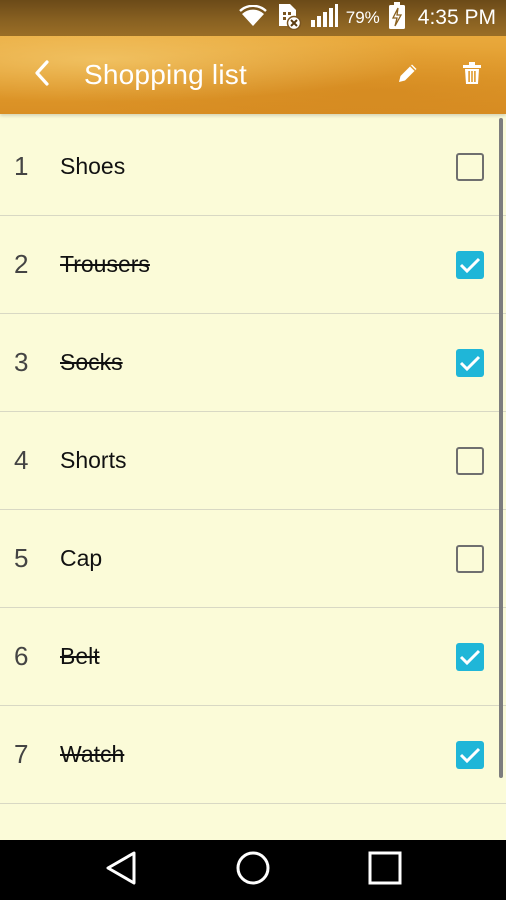  What do you see at coordinates (253, 167) in the screenshot?
I see `list-item: 1 Shoes` at bounding box center [253, 167].